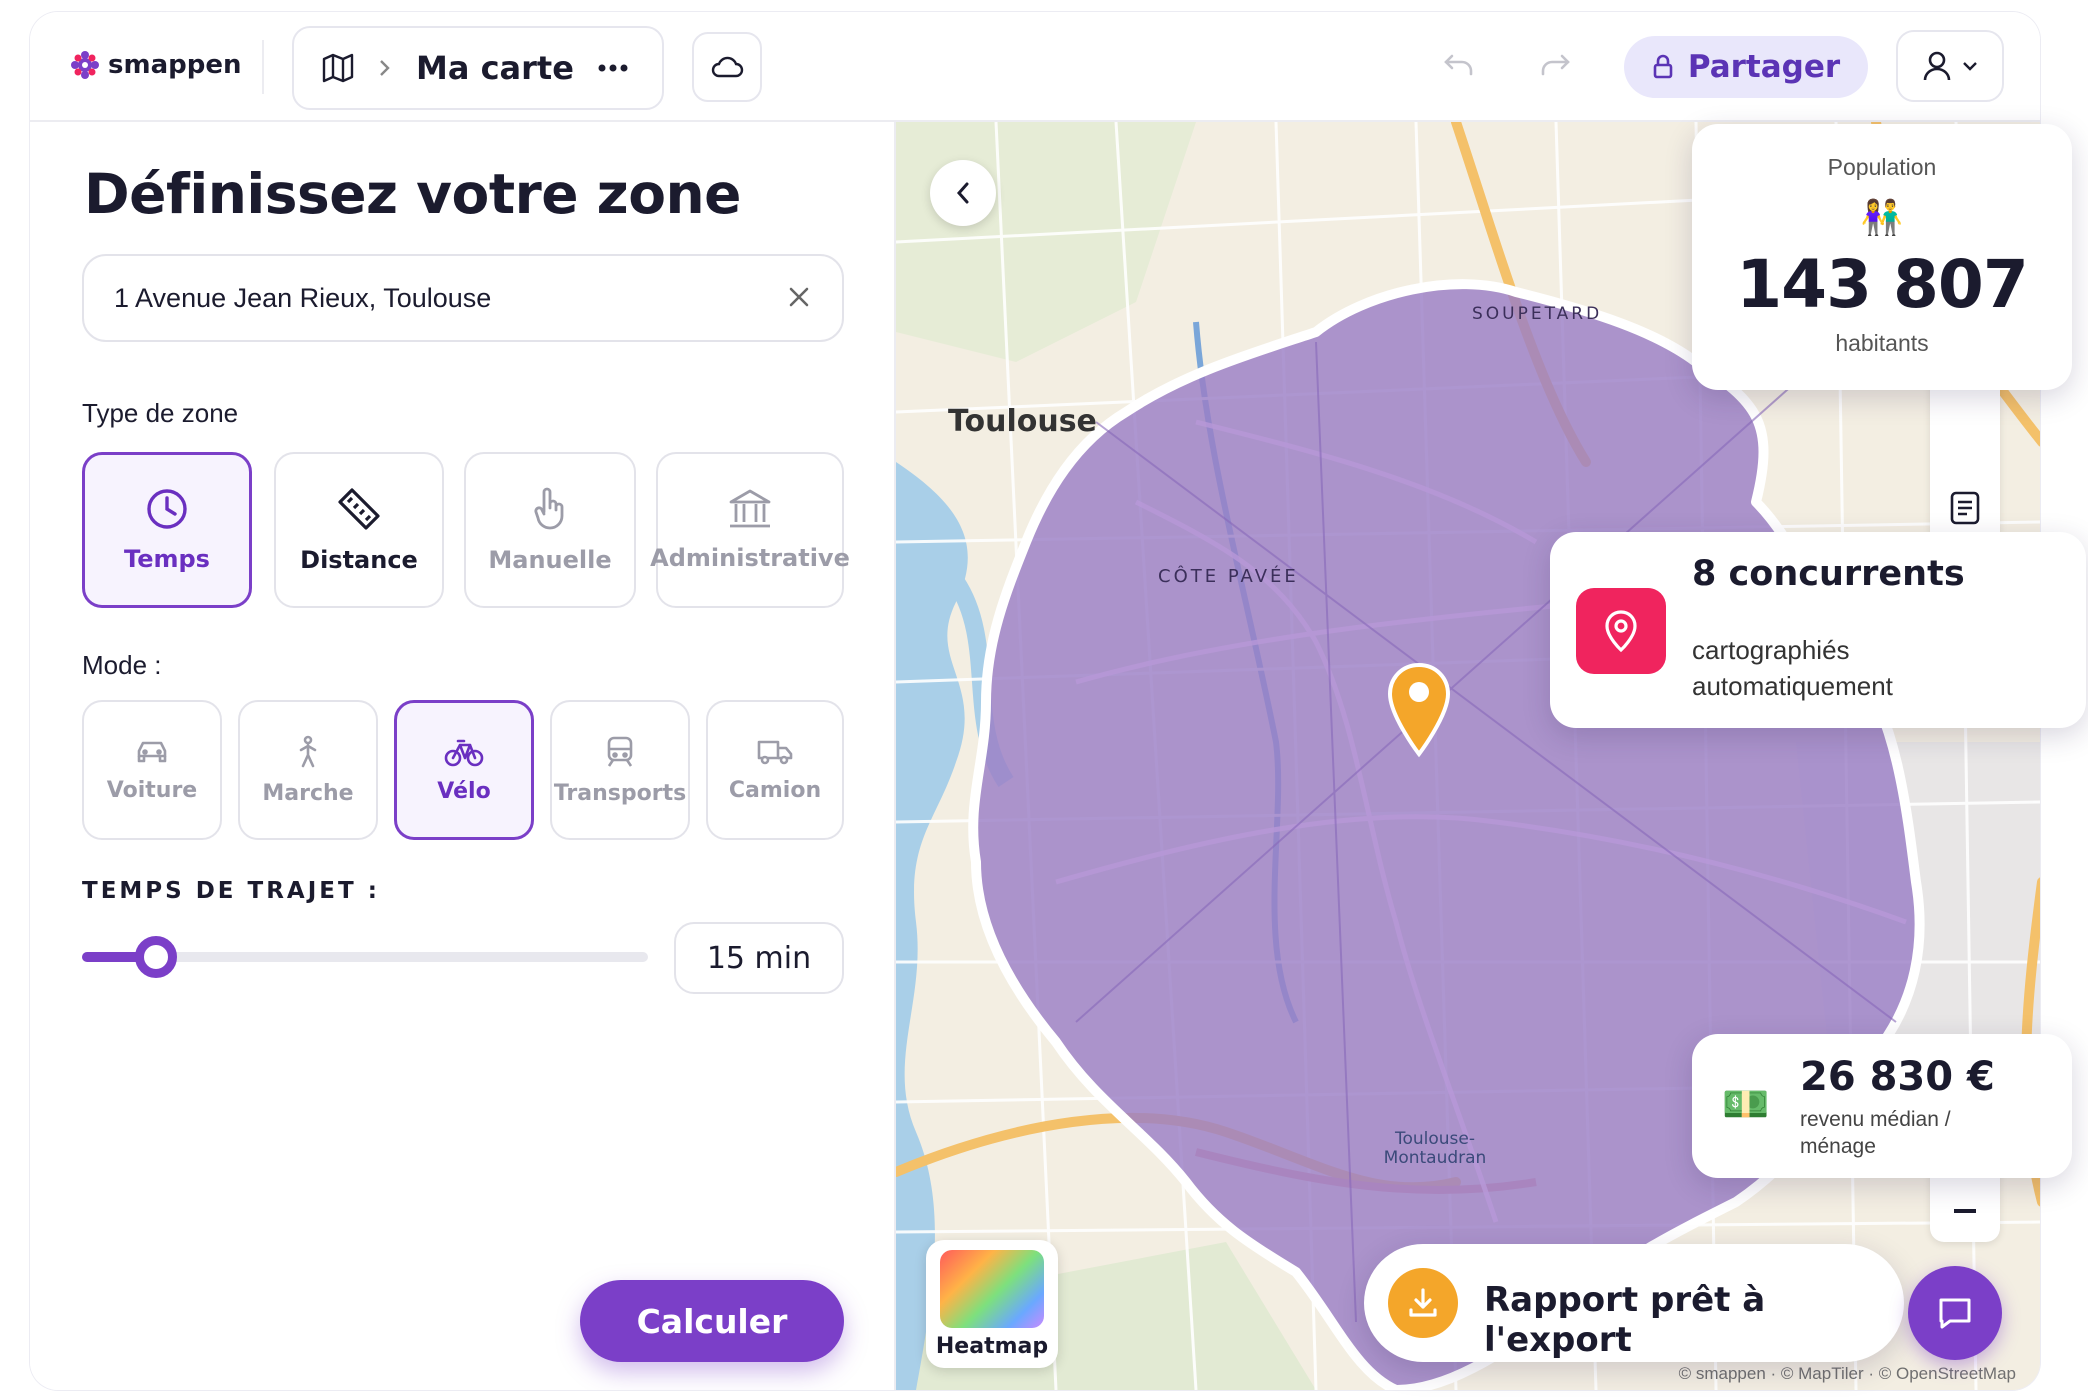 The image size is (2088, 1398). What do you see at coordinates (550, 560) in the screenshot?
I see `zone-type-label-manuelle: Manuelle` at bounding box center [550, 560].